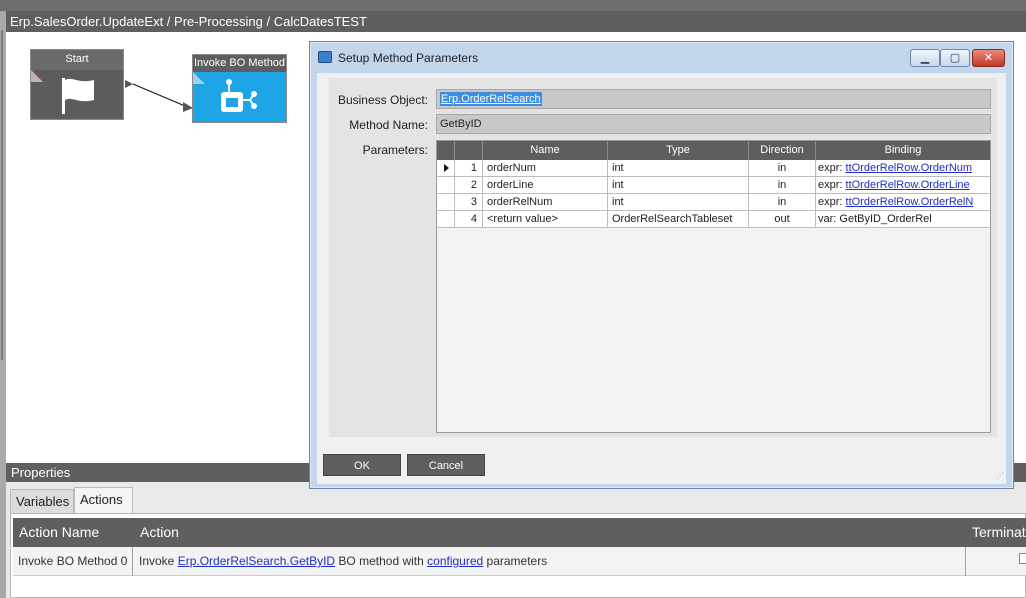 This screenshot has width=1026, height=598. What do you see at coordinates (545, 219) in the screenshot?
I see `param-name-cell: <return value>` at bounding box center [545, 219].